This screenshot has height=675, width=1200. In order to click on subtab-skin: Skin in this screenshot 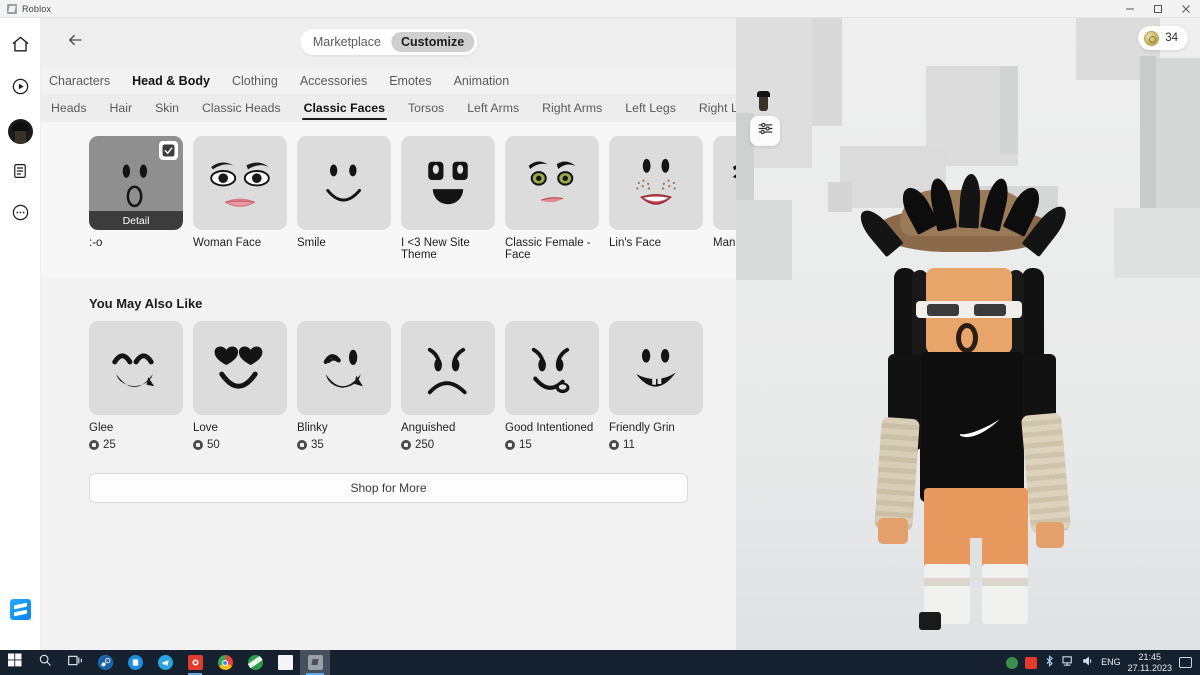, I will do `click(167, 108)`.